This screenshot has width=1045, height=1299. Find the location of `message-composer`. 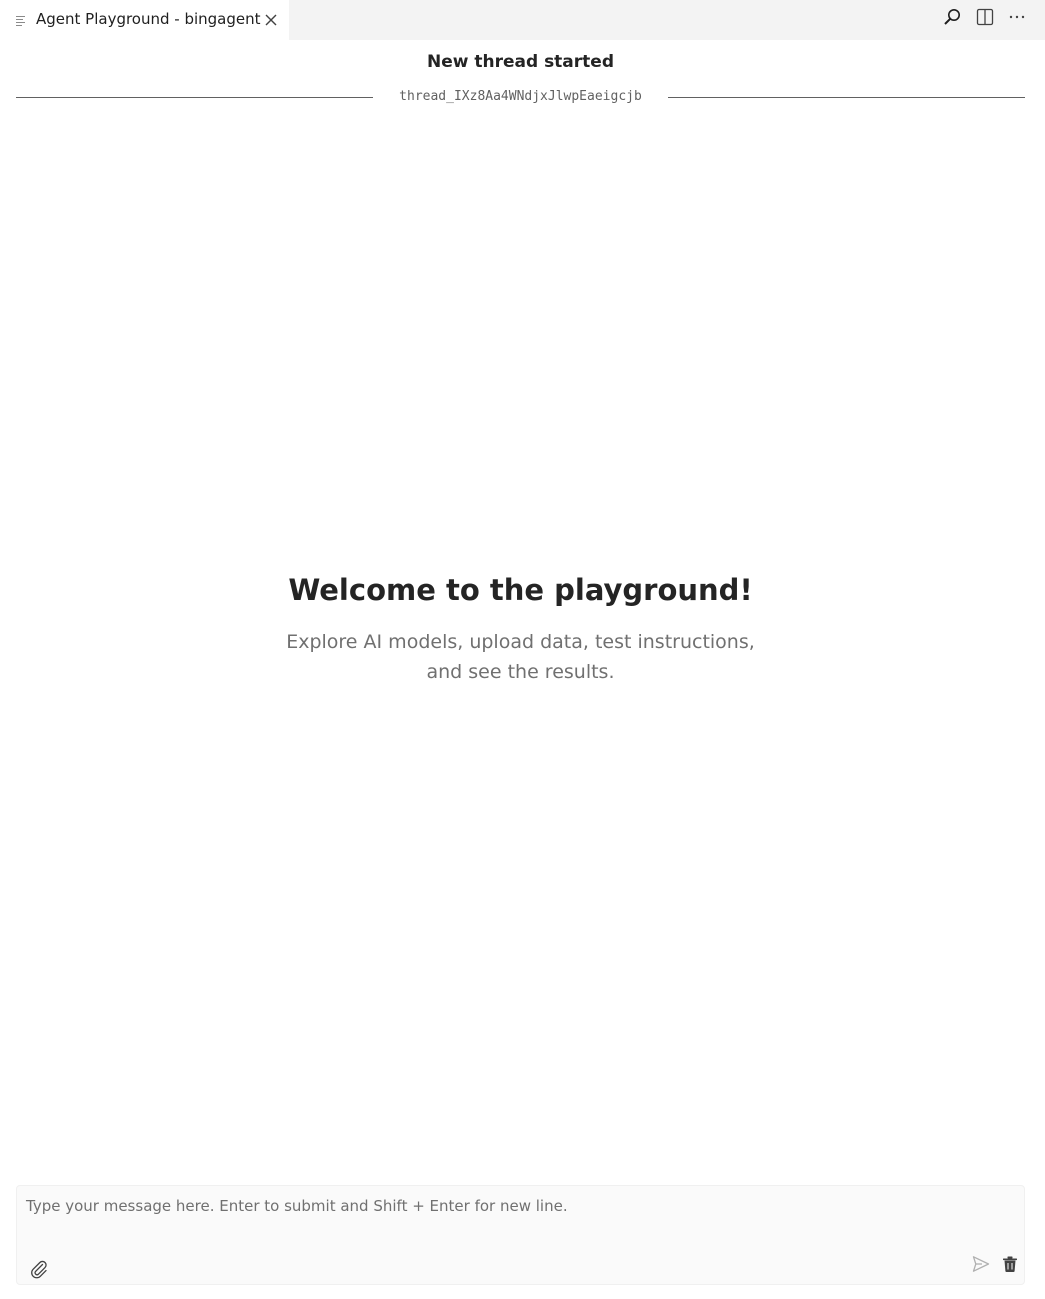

message-composer is located at coordinates (520, 1235).